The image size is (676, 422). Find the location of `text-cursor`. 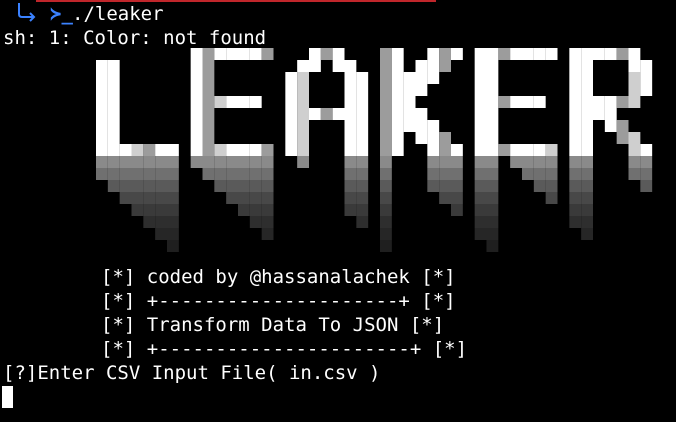

text-cursor is located at coordinates (7, 397).